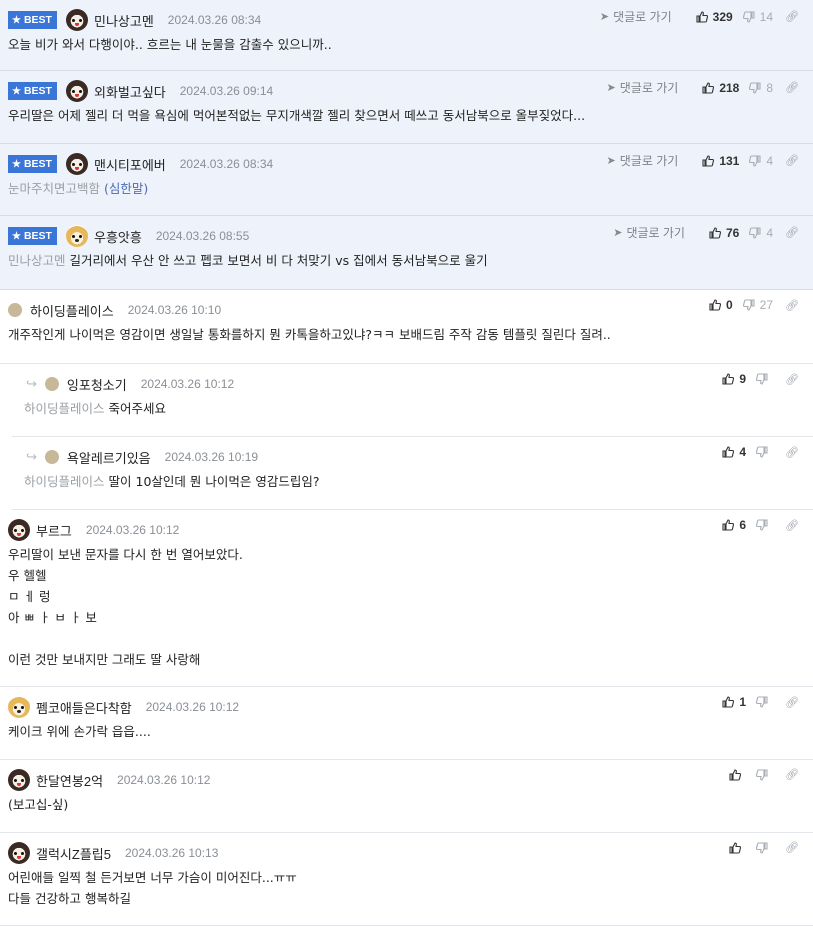 This screenshot has width=813, height=926. What do you see at coordinates (721, 305) in the screenshot?
I see `upvote-button: 0` at bounding box center [721, 305].